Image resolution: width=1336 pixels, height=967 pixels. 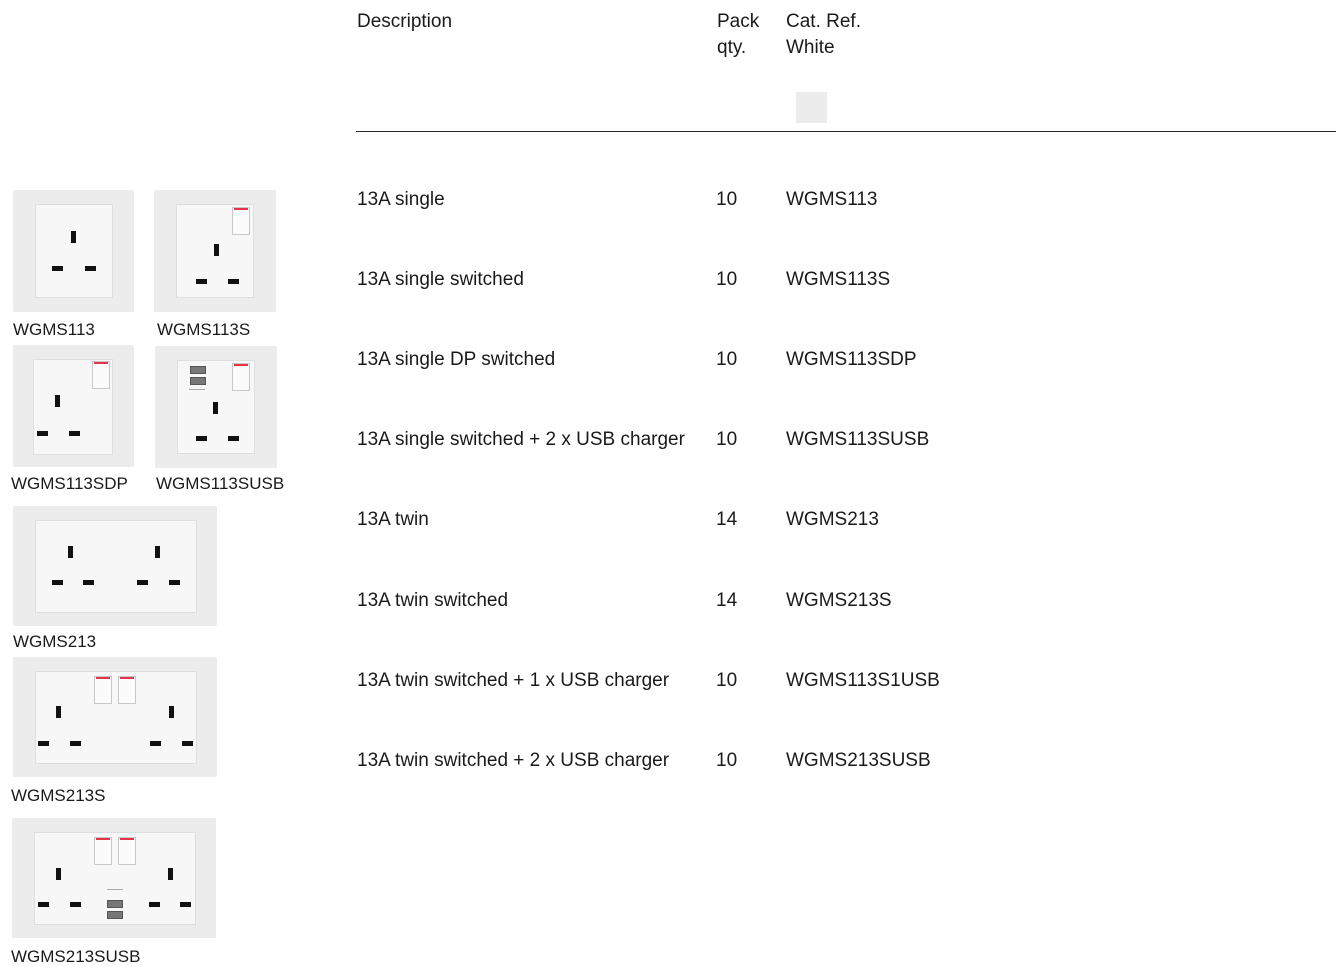 I want to click on product-image-twin-socket, so click(x=115, y=566).